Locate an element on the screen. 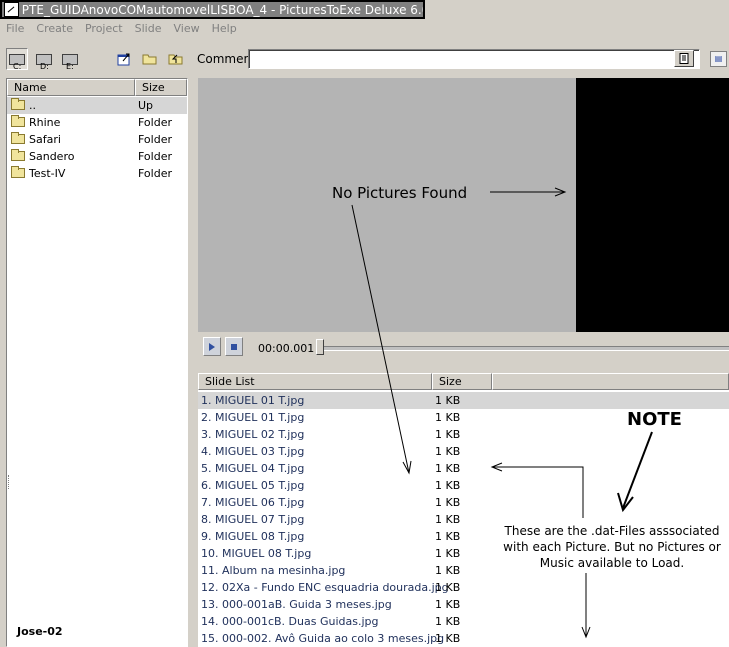 This screenshot has height=647, width=729. comment-edit-button is located at coordinates (684, 58).